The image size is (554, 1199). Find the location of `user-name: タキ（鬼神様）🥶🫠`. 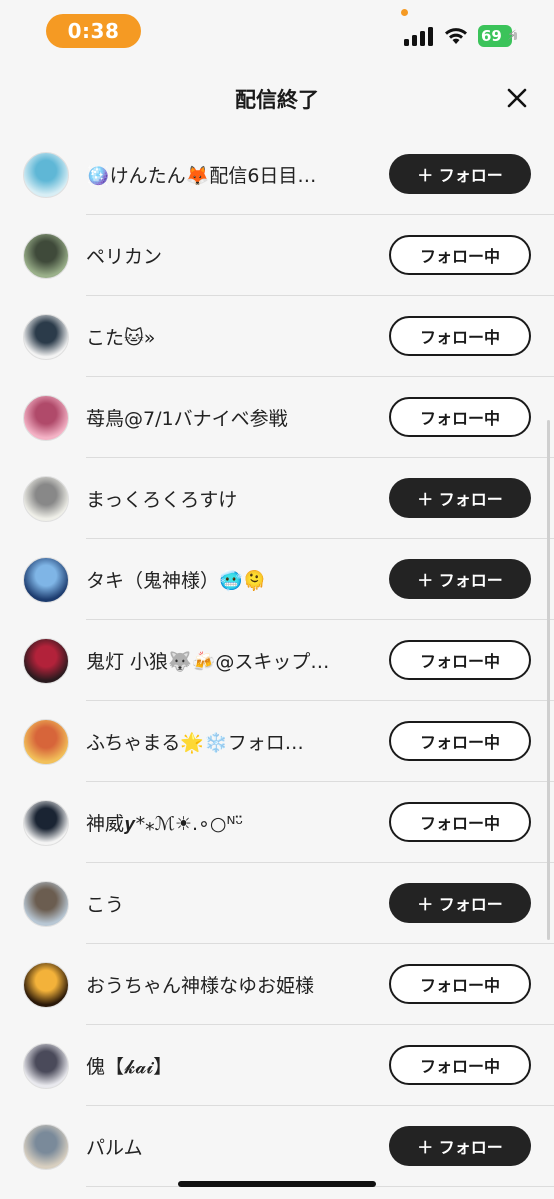

user-name: タキ（鬼神様）🥶🫠 is located at coordinates (231, 579).